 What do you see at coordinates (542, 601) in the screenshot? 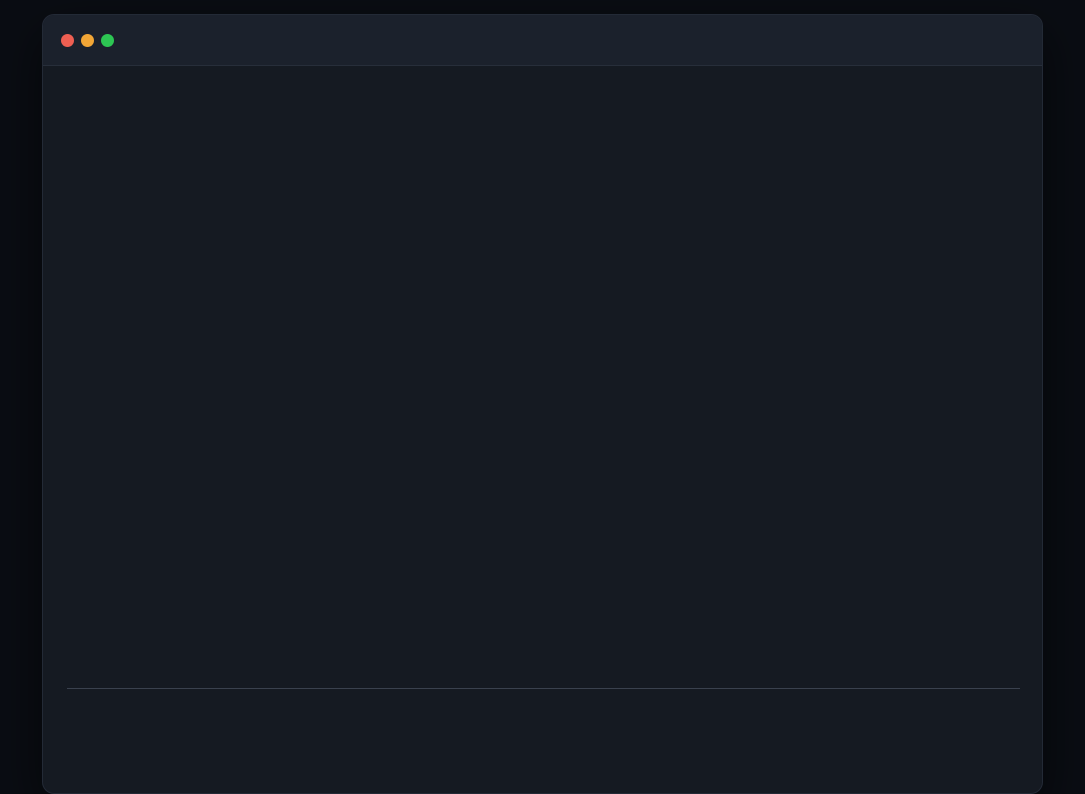
I see `profile-columns-header` at bounding box center [542, 601].